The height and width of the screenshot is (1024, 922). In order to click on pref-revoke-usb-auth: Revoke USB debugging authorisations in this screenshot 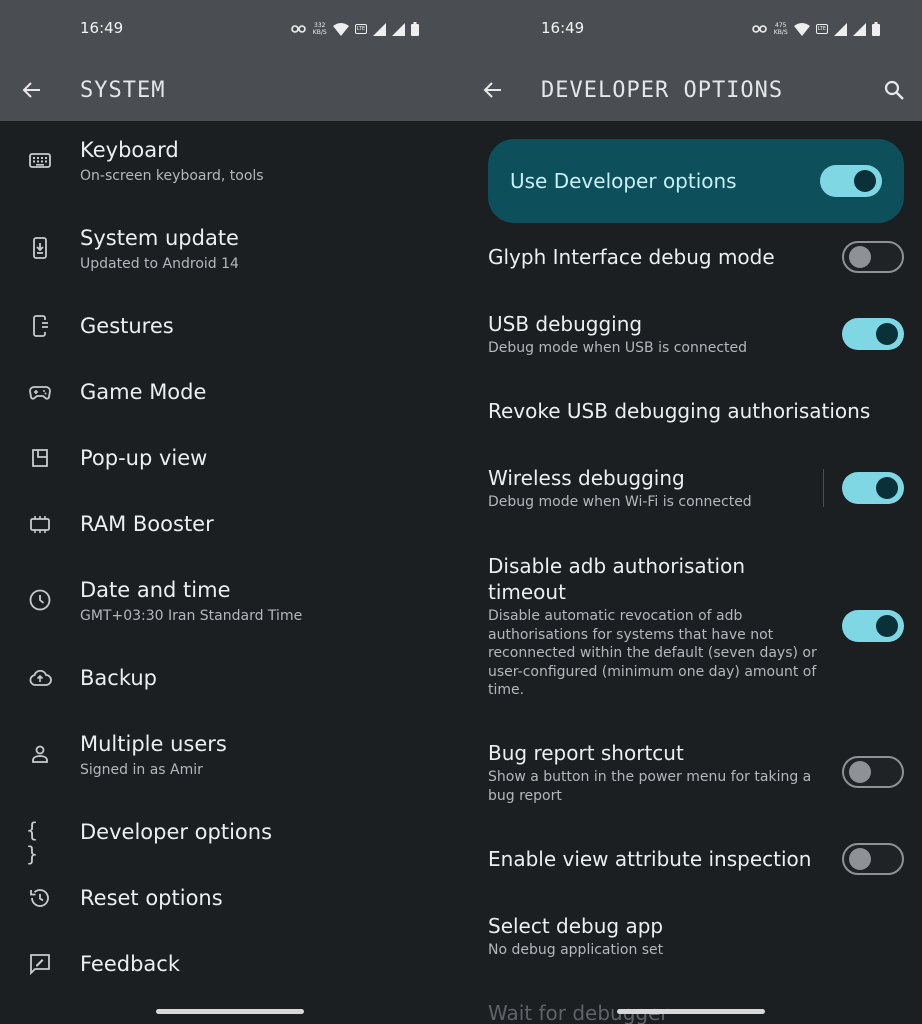, I will do `click(698, 411)`.